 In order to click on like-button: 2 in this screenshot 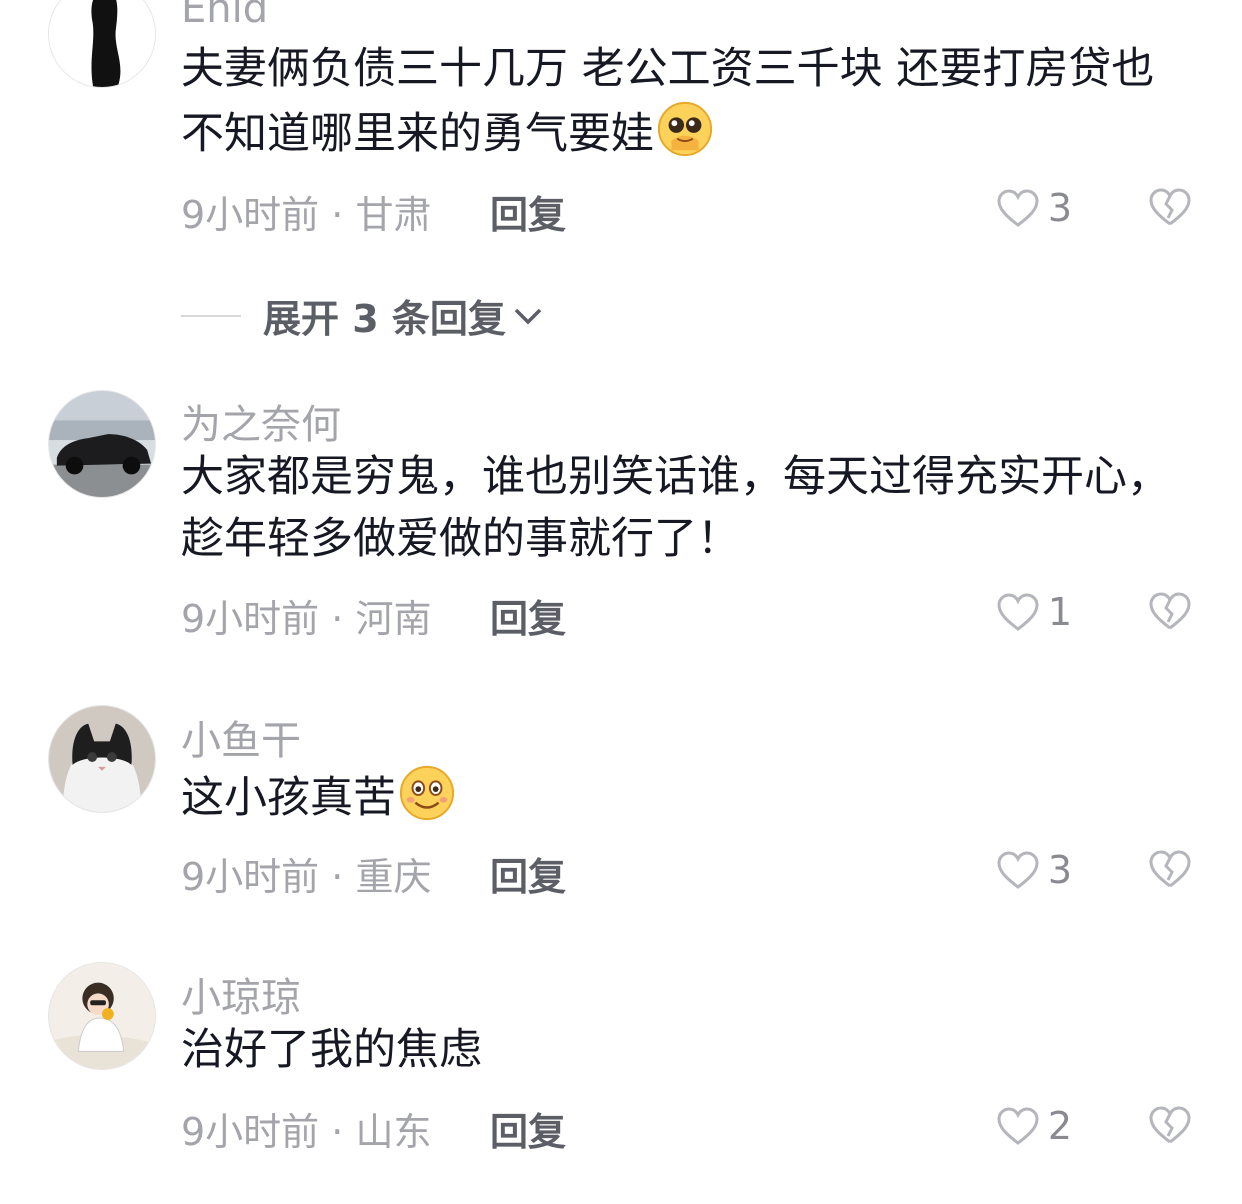, I will do `click(1034, 1126)`.